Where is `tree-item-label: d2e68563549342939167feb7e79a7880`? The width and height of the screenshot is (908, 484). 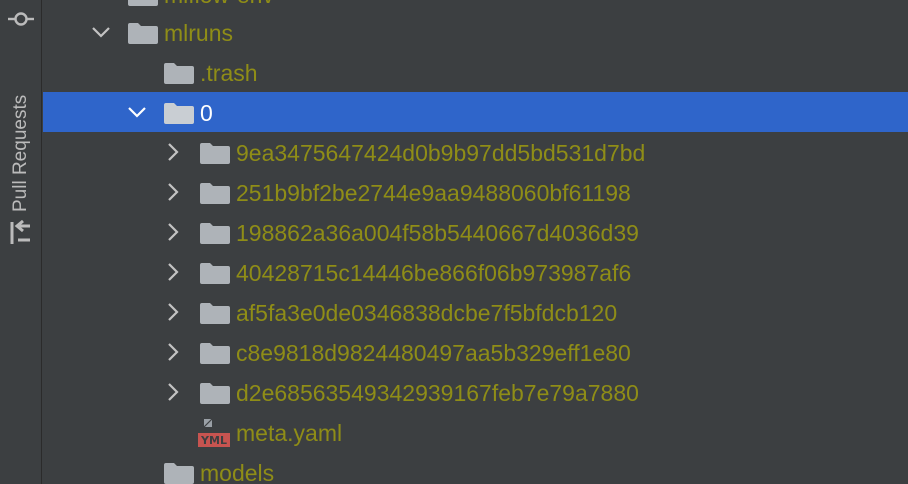
tree-item-label: d2e68563549342939167feb7e79a7880 is located at coordinates (437, 393).